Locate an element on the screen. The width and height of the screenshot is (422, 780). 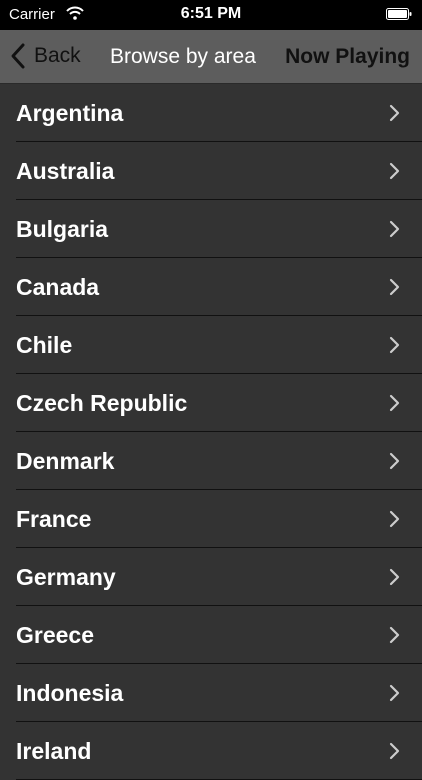
status-bar: Carrier 6:51 PM is located at coordinates (211, 15).